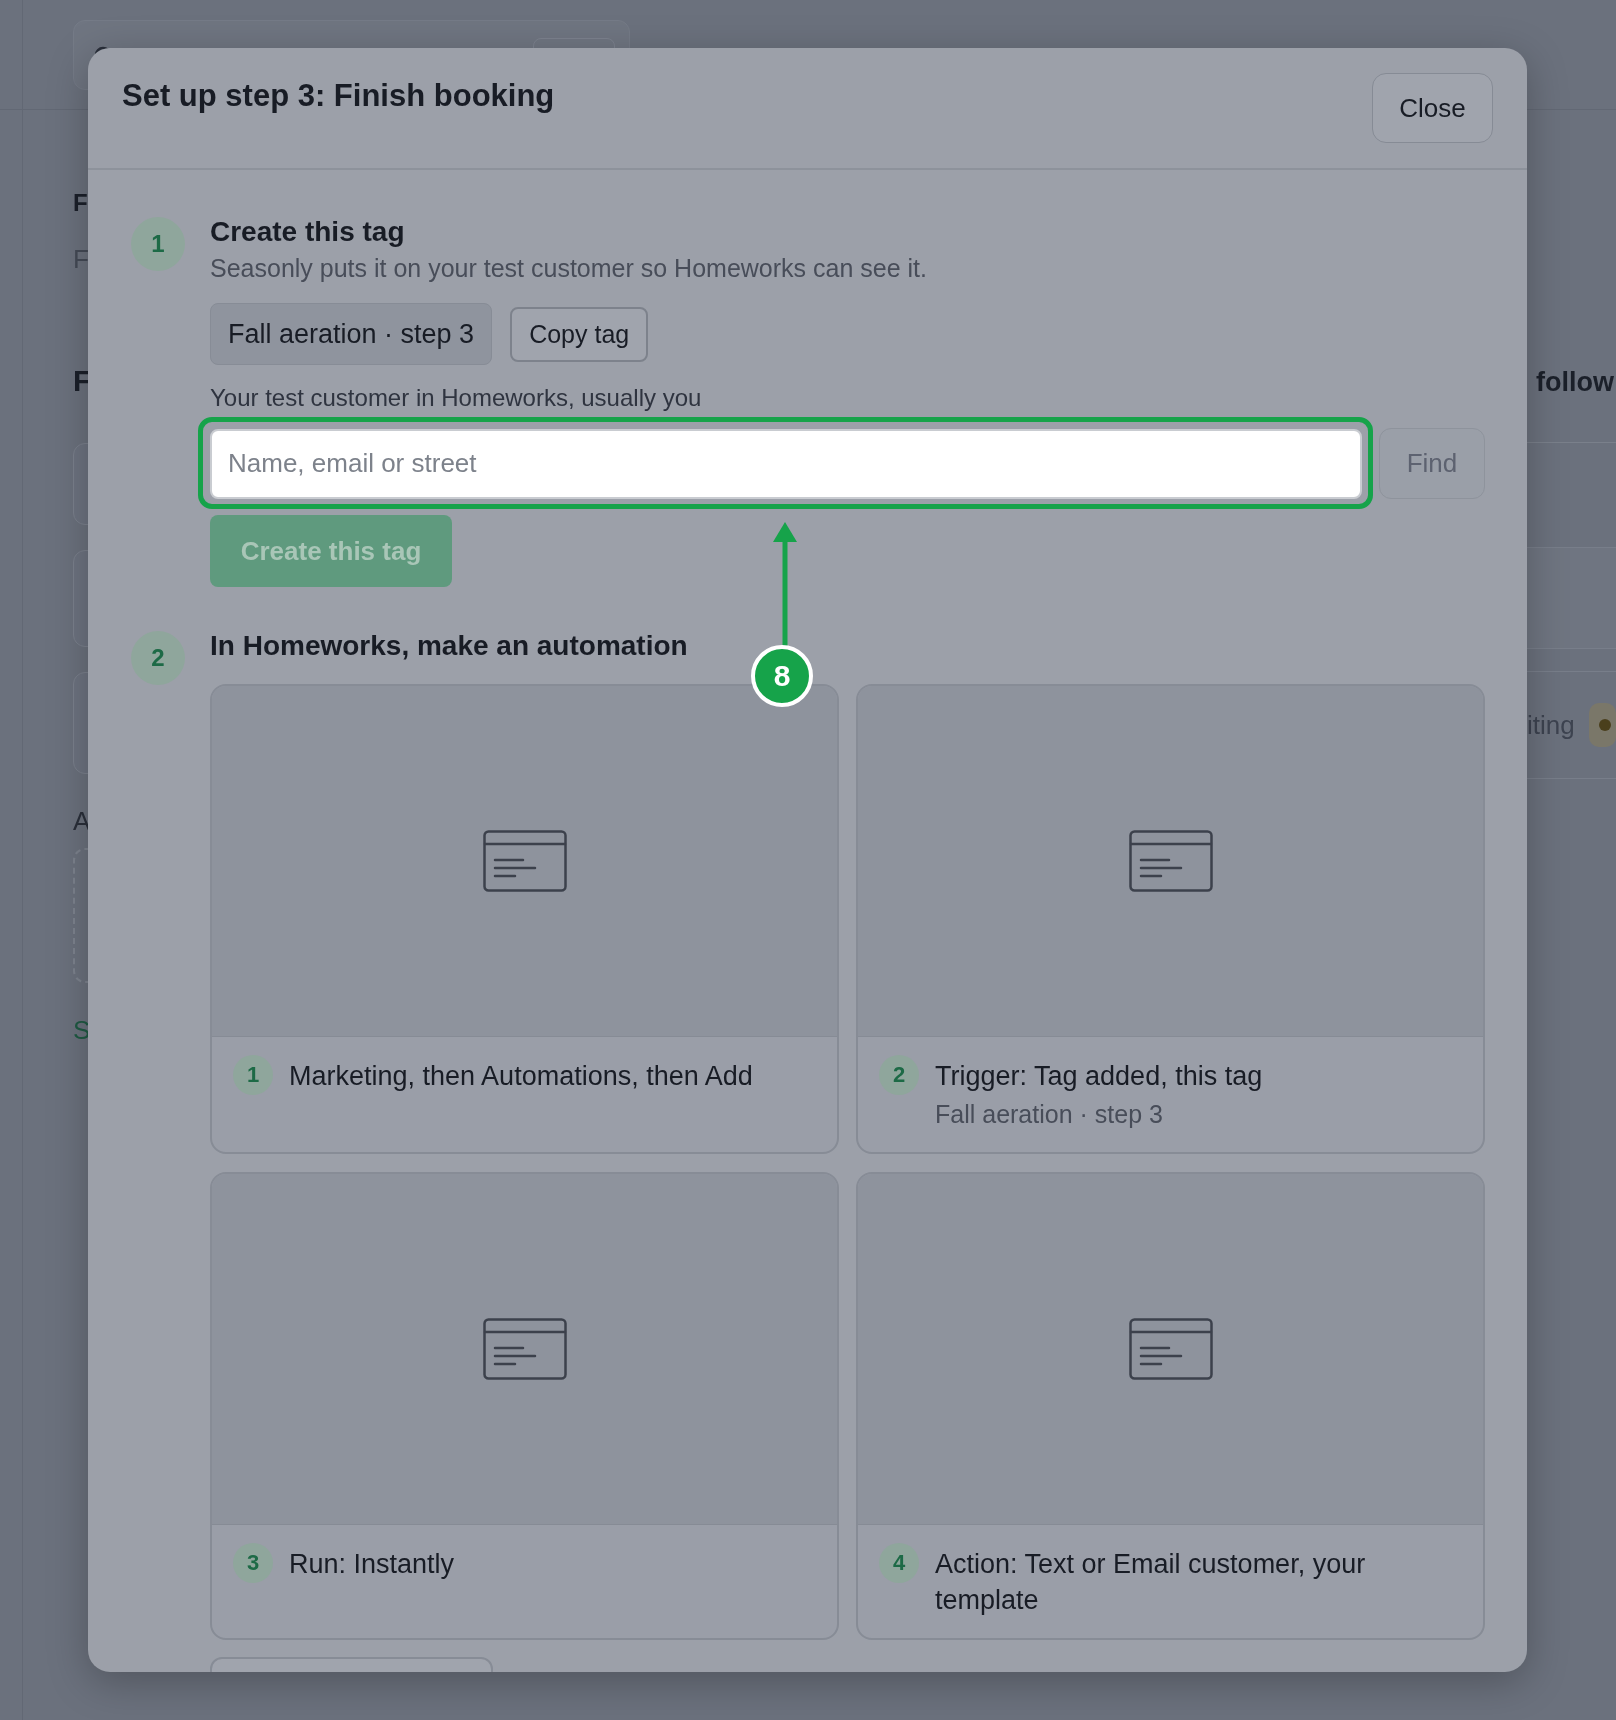 This screenshot has height=1720, width=1616. What do you see at coordinates (456, 398) in the screenshot?
I see `field-label: Your test customer in Homeworks, usually you` at bounding box center [456, 398].